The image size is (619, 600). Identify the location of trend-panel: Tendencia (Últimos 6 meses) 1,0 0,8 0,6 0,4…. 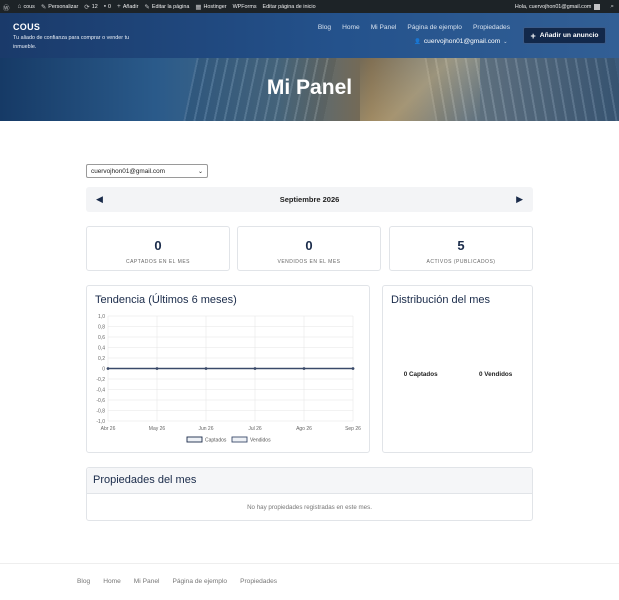
(228, 369).